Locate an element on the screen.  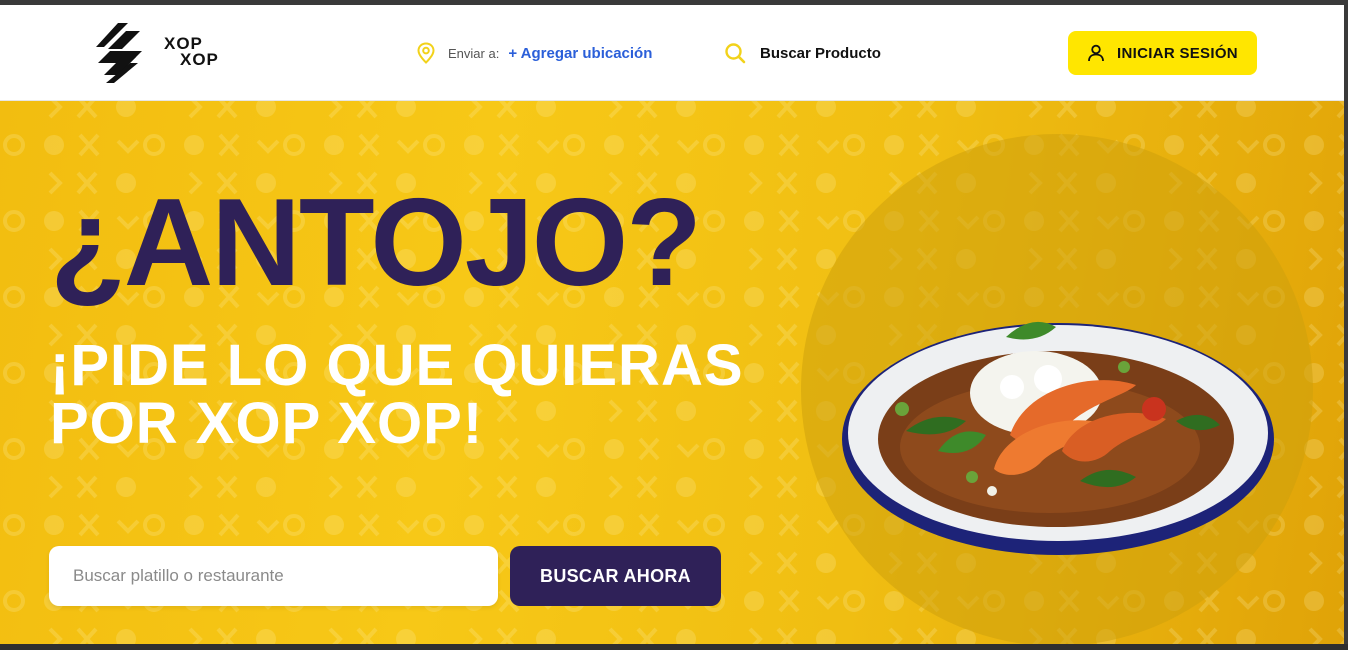
hero-subline: ¡PIDE LO QUE QUIERAS POR XOP XOP! is located at coordinates (397, 394).